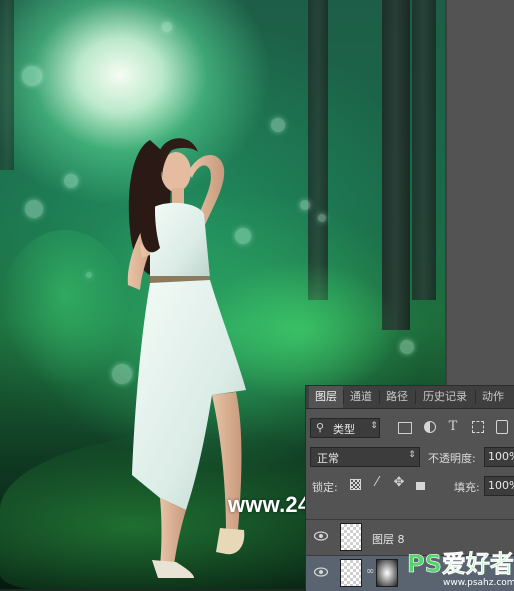 The image size is (514, 591). Describe the element at coordinates (479, 192) in the screenshot. I see `workspace-background` at that location.